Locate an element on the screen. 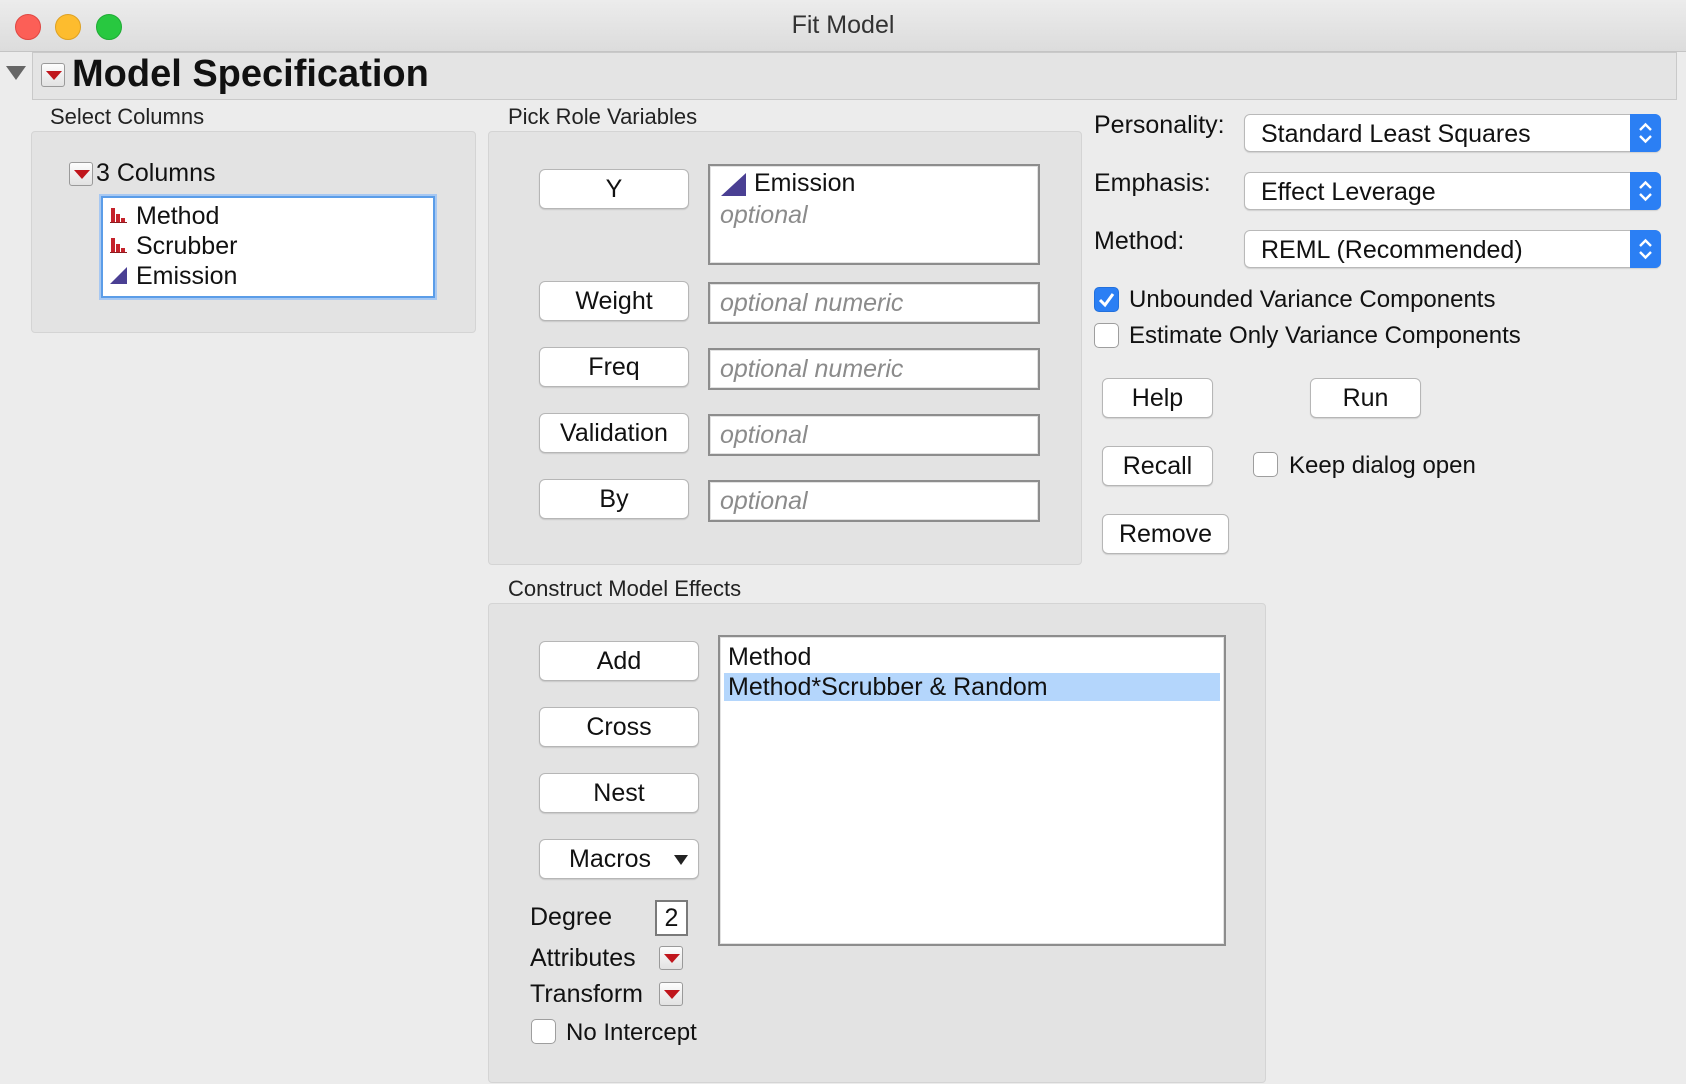 The height and width of the screenshot is (1084, 1686). attributes-label: Attributes is located at coordinates (583, 958).